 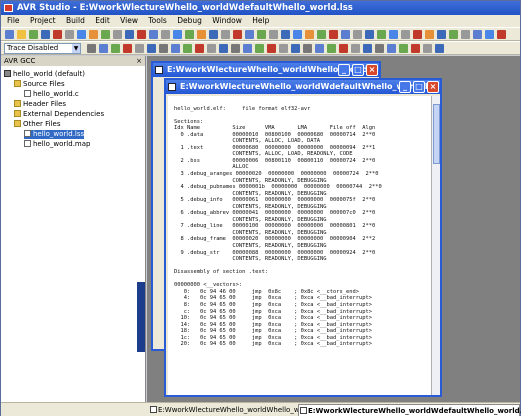 What do you see at coordinates (51, 94) in the screenshot?
I see `tree-item: hello_world.c` at bounding box center [51, 94].